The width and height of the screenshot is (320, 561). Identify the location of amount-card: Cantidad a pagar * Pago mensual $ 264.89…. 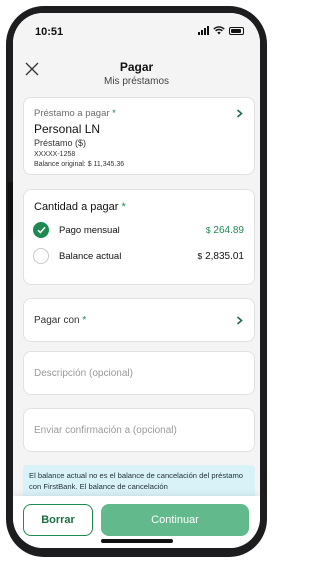
(139, 237).